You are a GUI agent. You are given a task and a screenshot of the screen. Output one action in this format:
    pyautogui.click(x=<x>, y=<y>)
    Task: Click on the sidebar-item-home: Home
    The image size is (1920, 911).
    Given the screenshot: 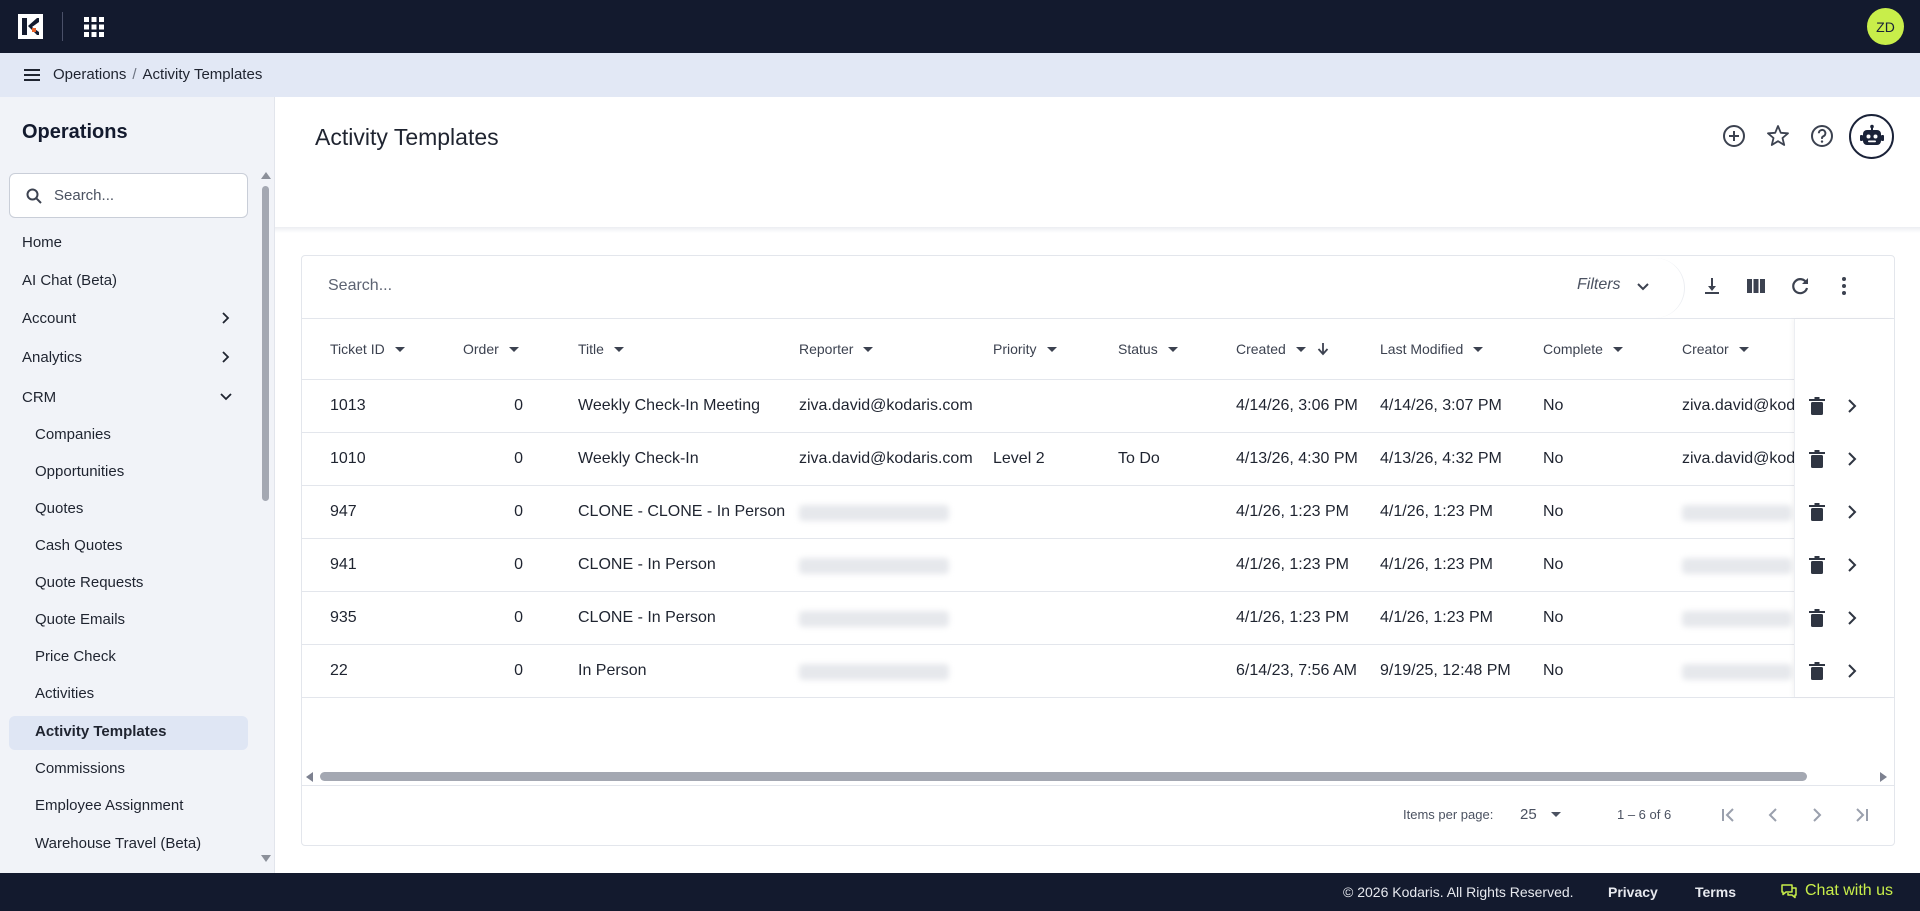 What is the action you would take?
    pyautogui.click(x=42, y=242)
    